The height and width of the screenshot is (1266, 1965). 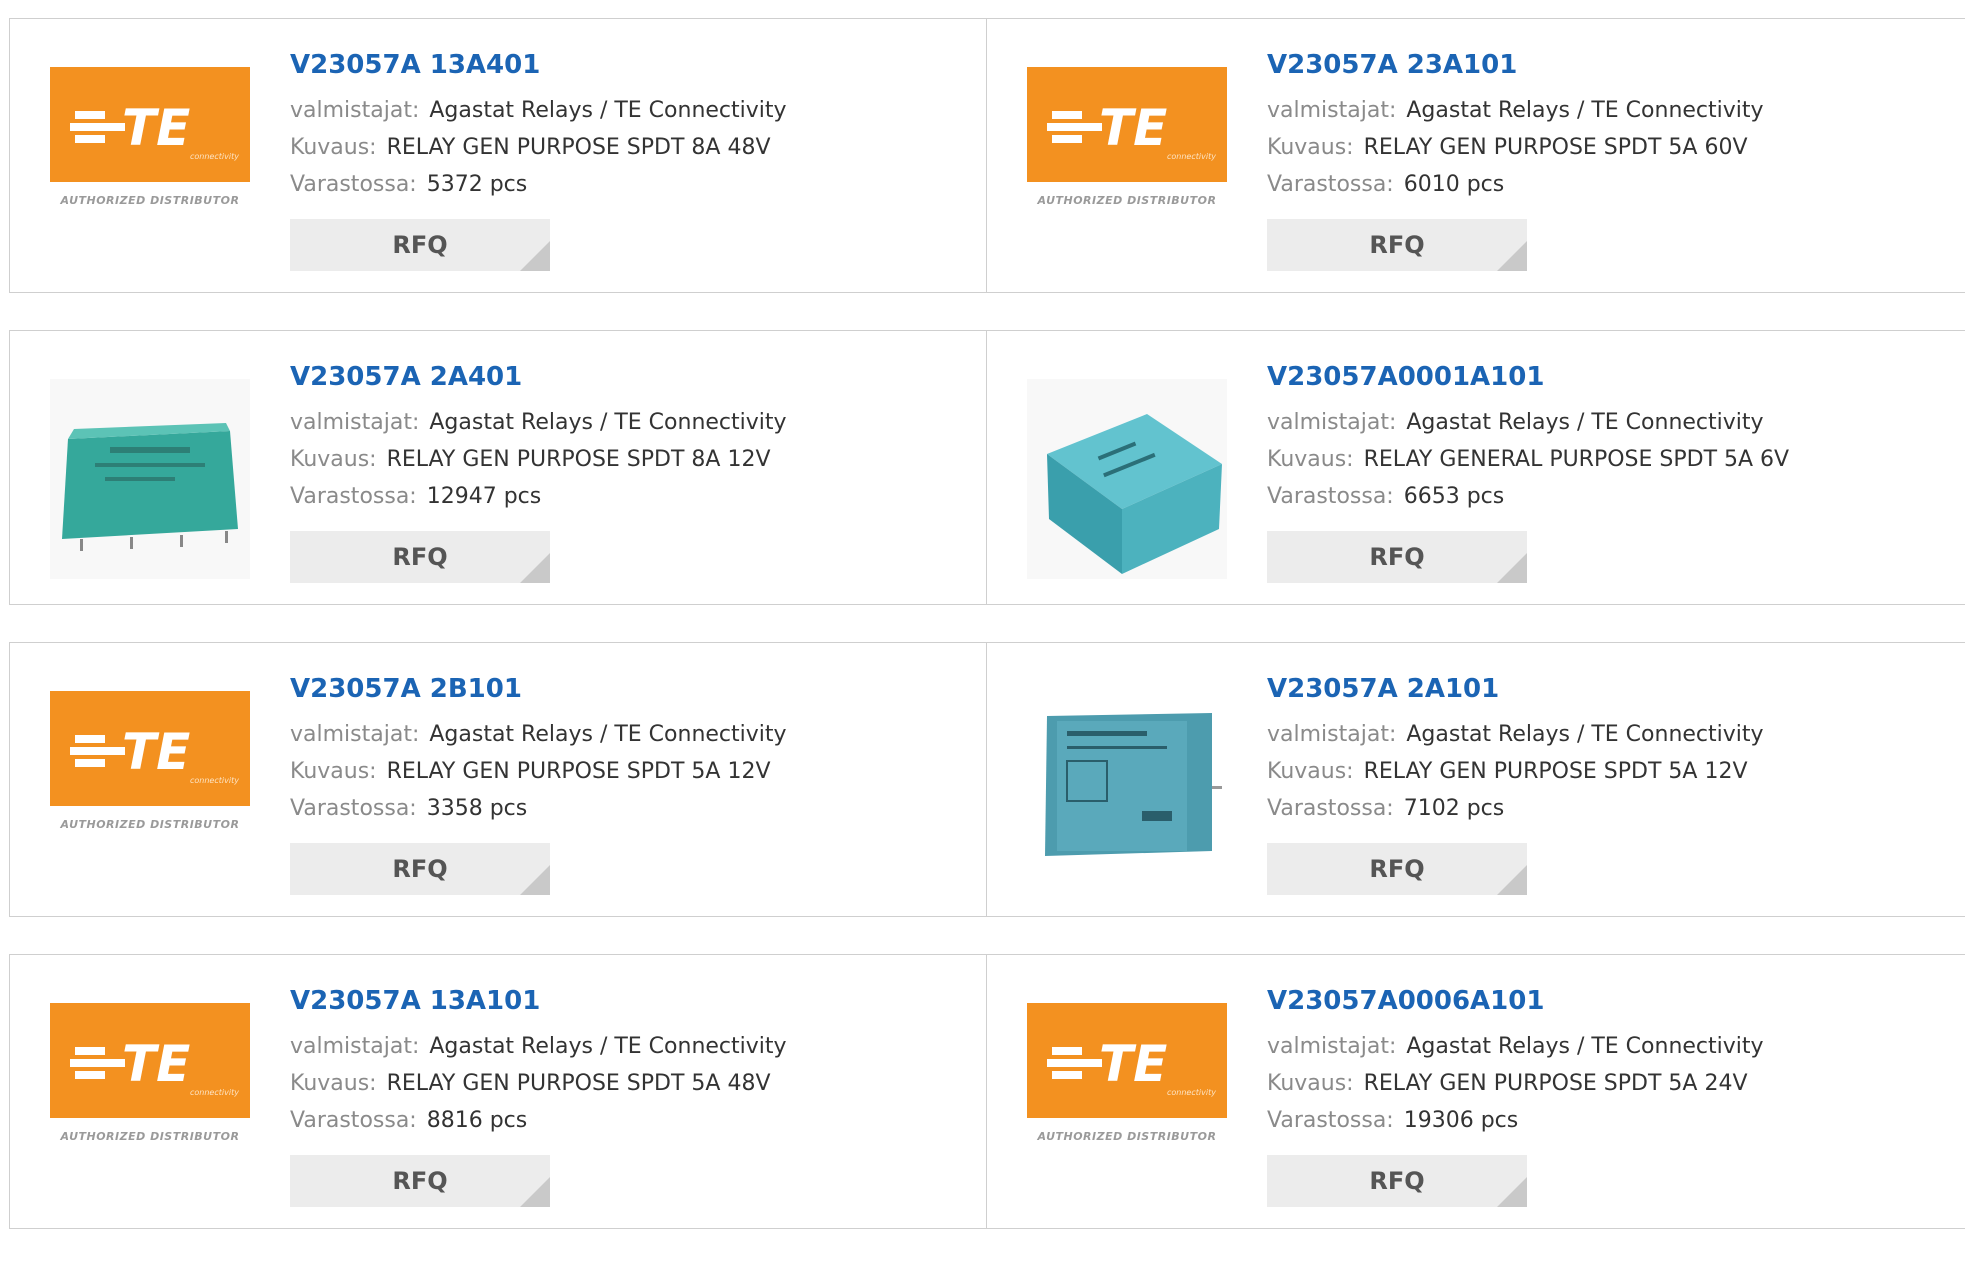 I want to click on stock-value: 6653 pcs, so click(x=1454, y=496).